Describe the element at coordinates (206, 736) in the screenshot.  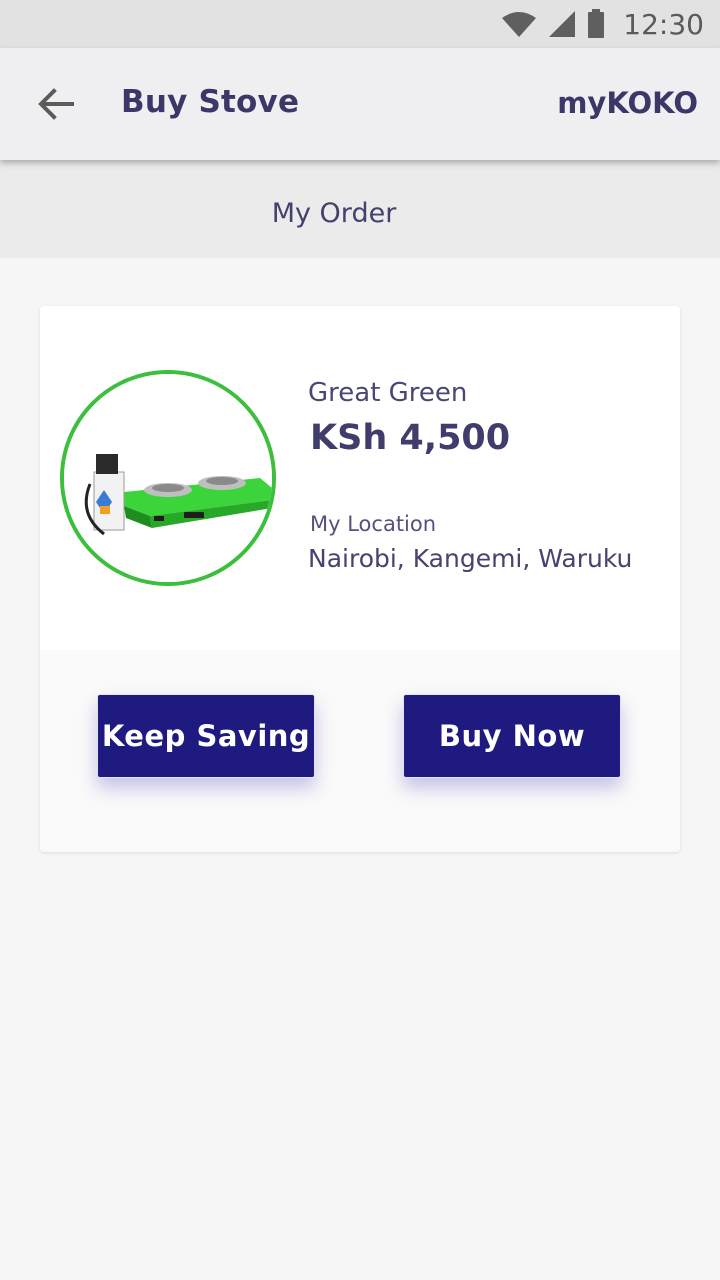
I see `keep-saving-button: Keep Saving` at that location.